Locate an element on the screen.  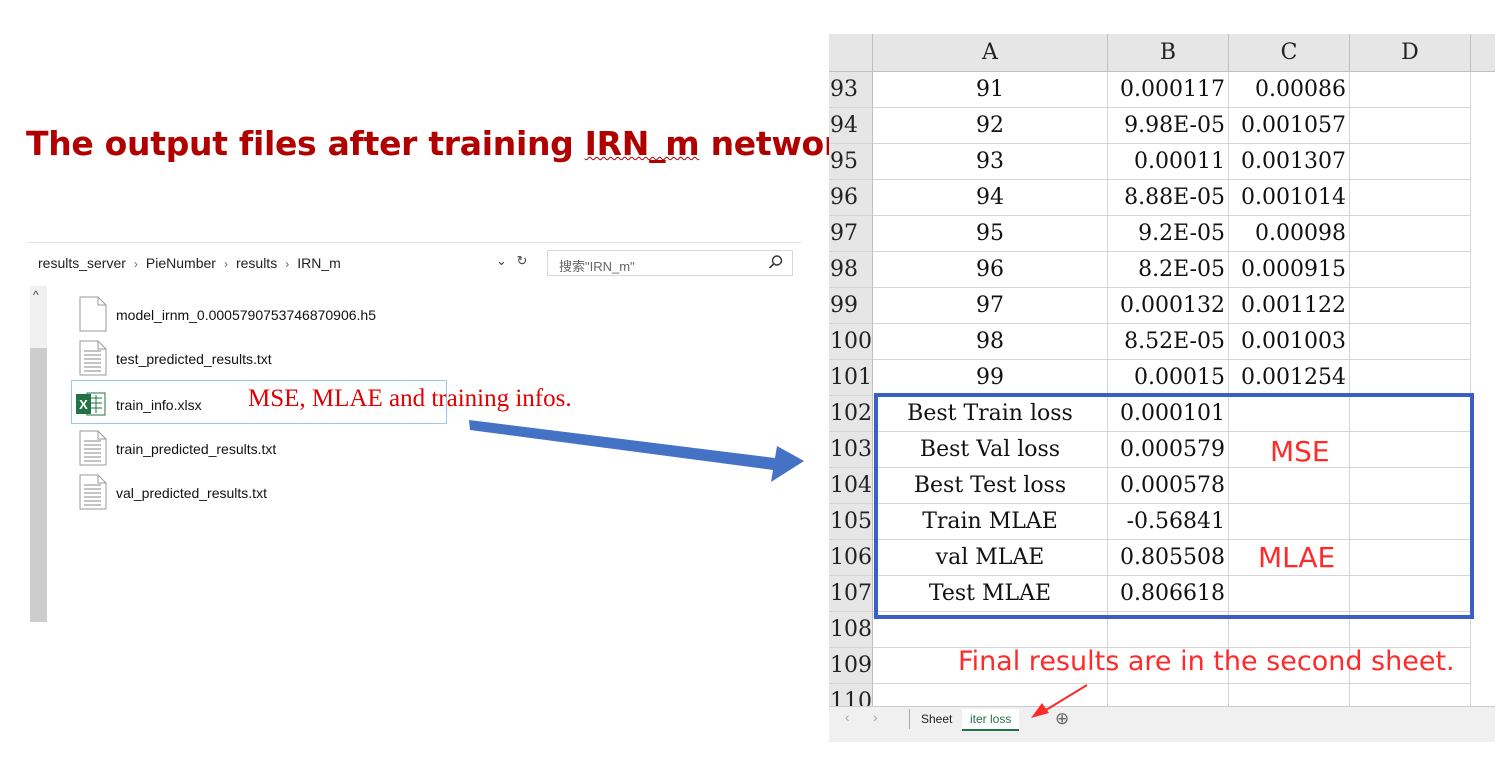
arrow-to-table is located at coordinates (636, 451).